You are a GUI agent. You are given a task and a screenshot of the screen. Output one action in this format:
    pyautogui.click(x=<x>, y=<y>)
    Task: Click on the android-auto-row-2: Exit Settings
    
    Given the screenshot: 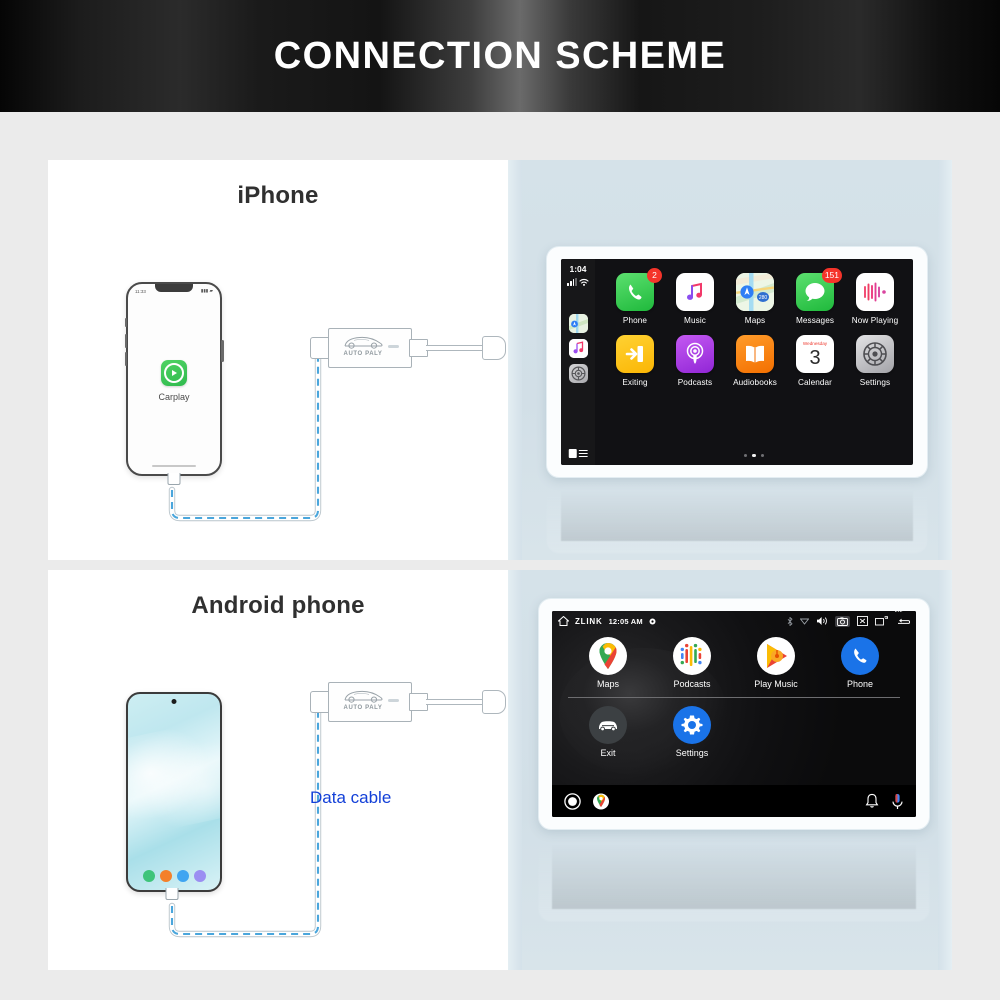 What is the action you would take?
    pyautogui.click(x=734, y=732)
    